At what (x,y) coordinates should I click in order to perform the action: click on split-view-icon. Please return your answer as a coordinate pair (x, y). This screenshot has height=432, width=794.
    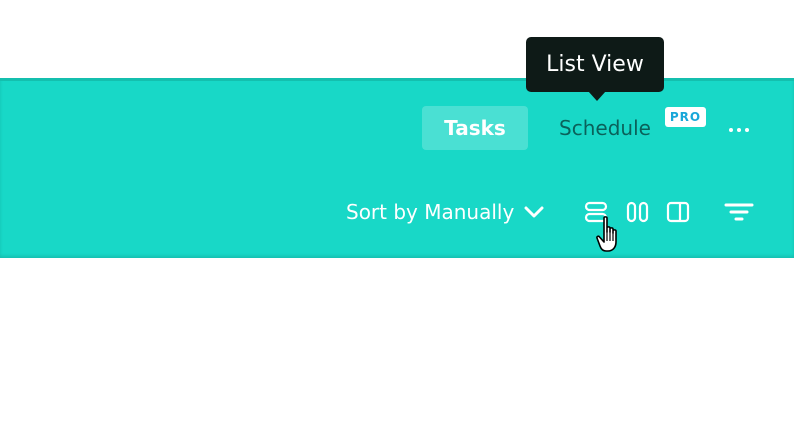
    Looking at the image, I should click on (678, 212).